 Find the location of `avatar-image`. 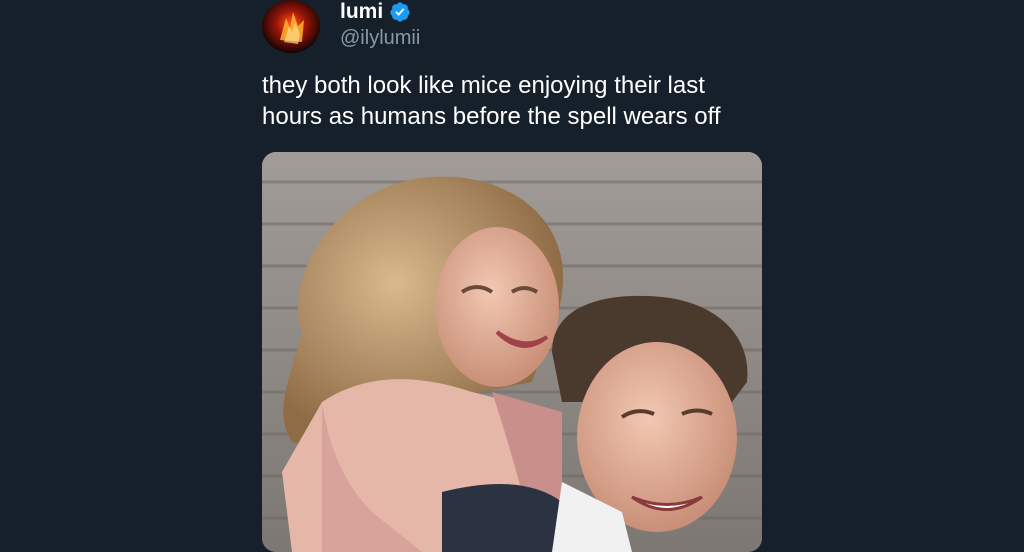

avatar-image is located at coordinates (291, 26).